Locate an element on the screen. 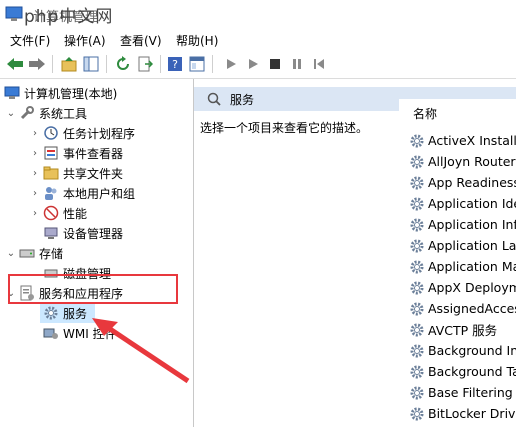  service-name: Background In is located at coordinates (472, 350).